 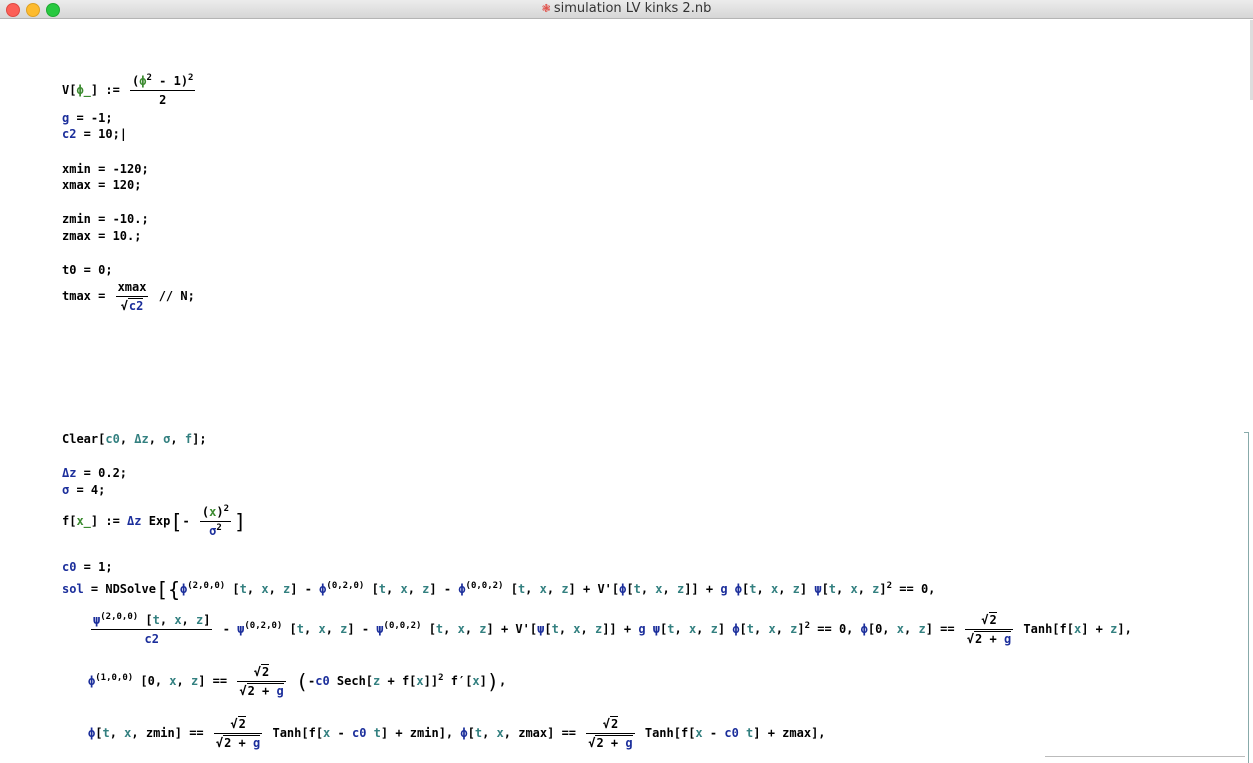 What do you see at coordinates (134, 439) in the screenshot?
I see `line-clear: Clear[c0, Δz, σ, f];` at bounding box center [134, 439].